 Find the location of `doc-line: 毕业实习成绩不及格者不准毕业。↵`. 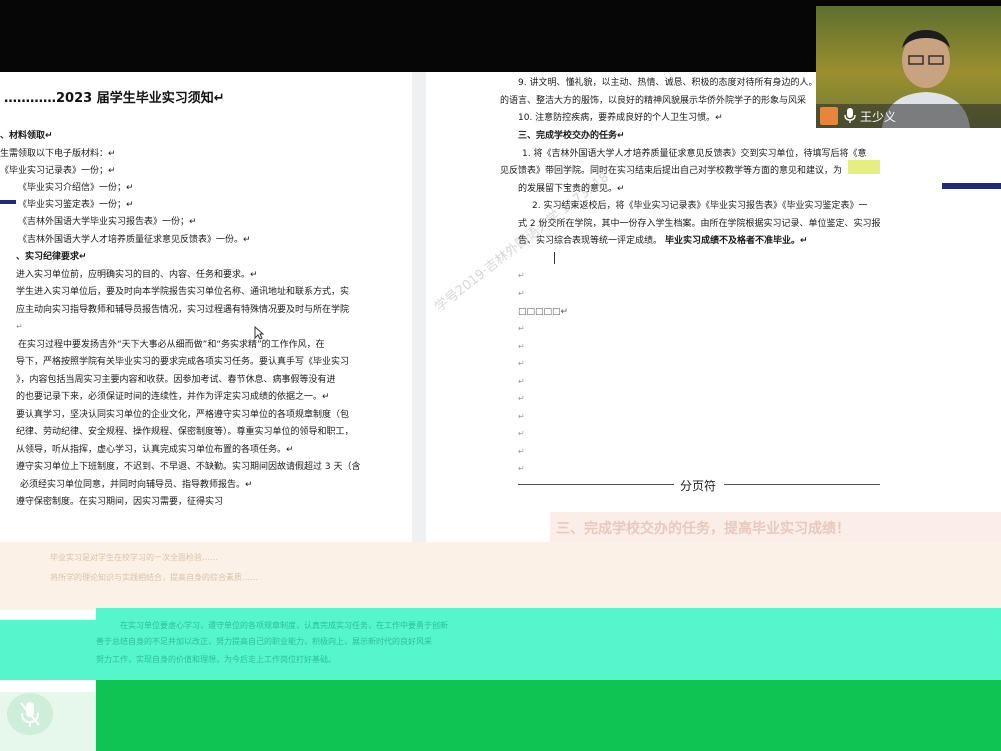

doc-line: 毕业实习成绩不及格者不准毕业。↵ is located at coordinates (736, 241).